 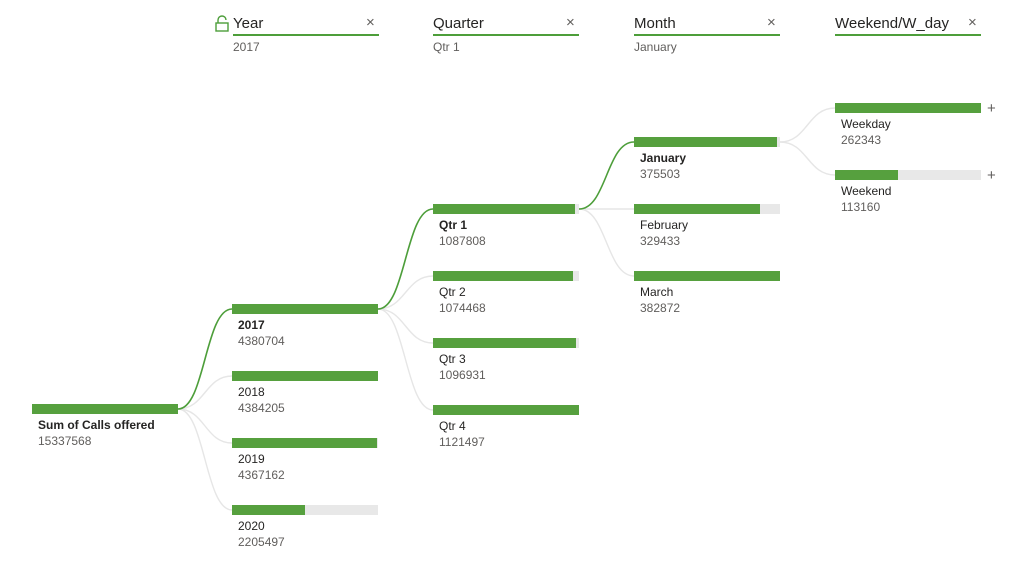 What do you see at coordinates (248, 23) in the screenshot?
I see `level-title: Year` at bounding box center [248, 23].